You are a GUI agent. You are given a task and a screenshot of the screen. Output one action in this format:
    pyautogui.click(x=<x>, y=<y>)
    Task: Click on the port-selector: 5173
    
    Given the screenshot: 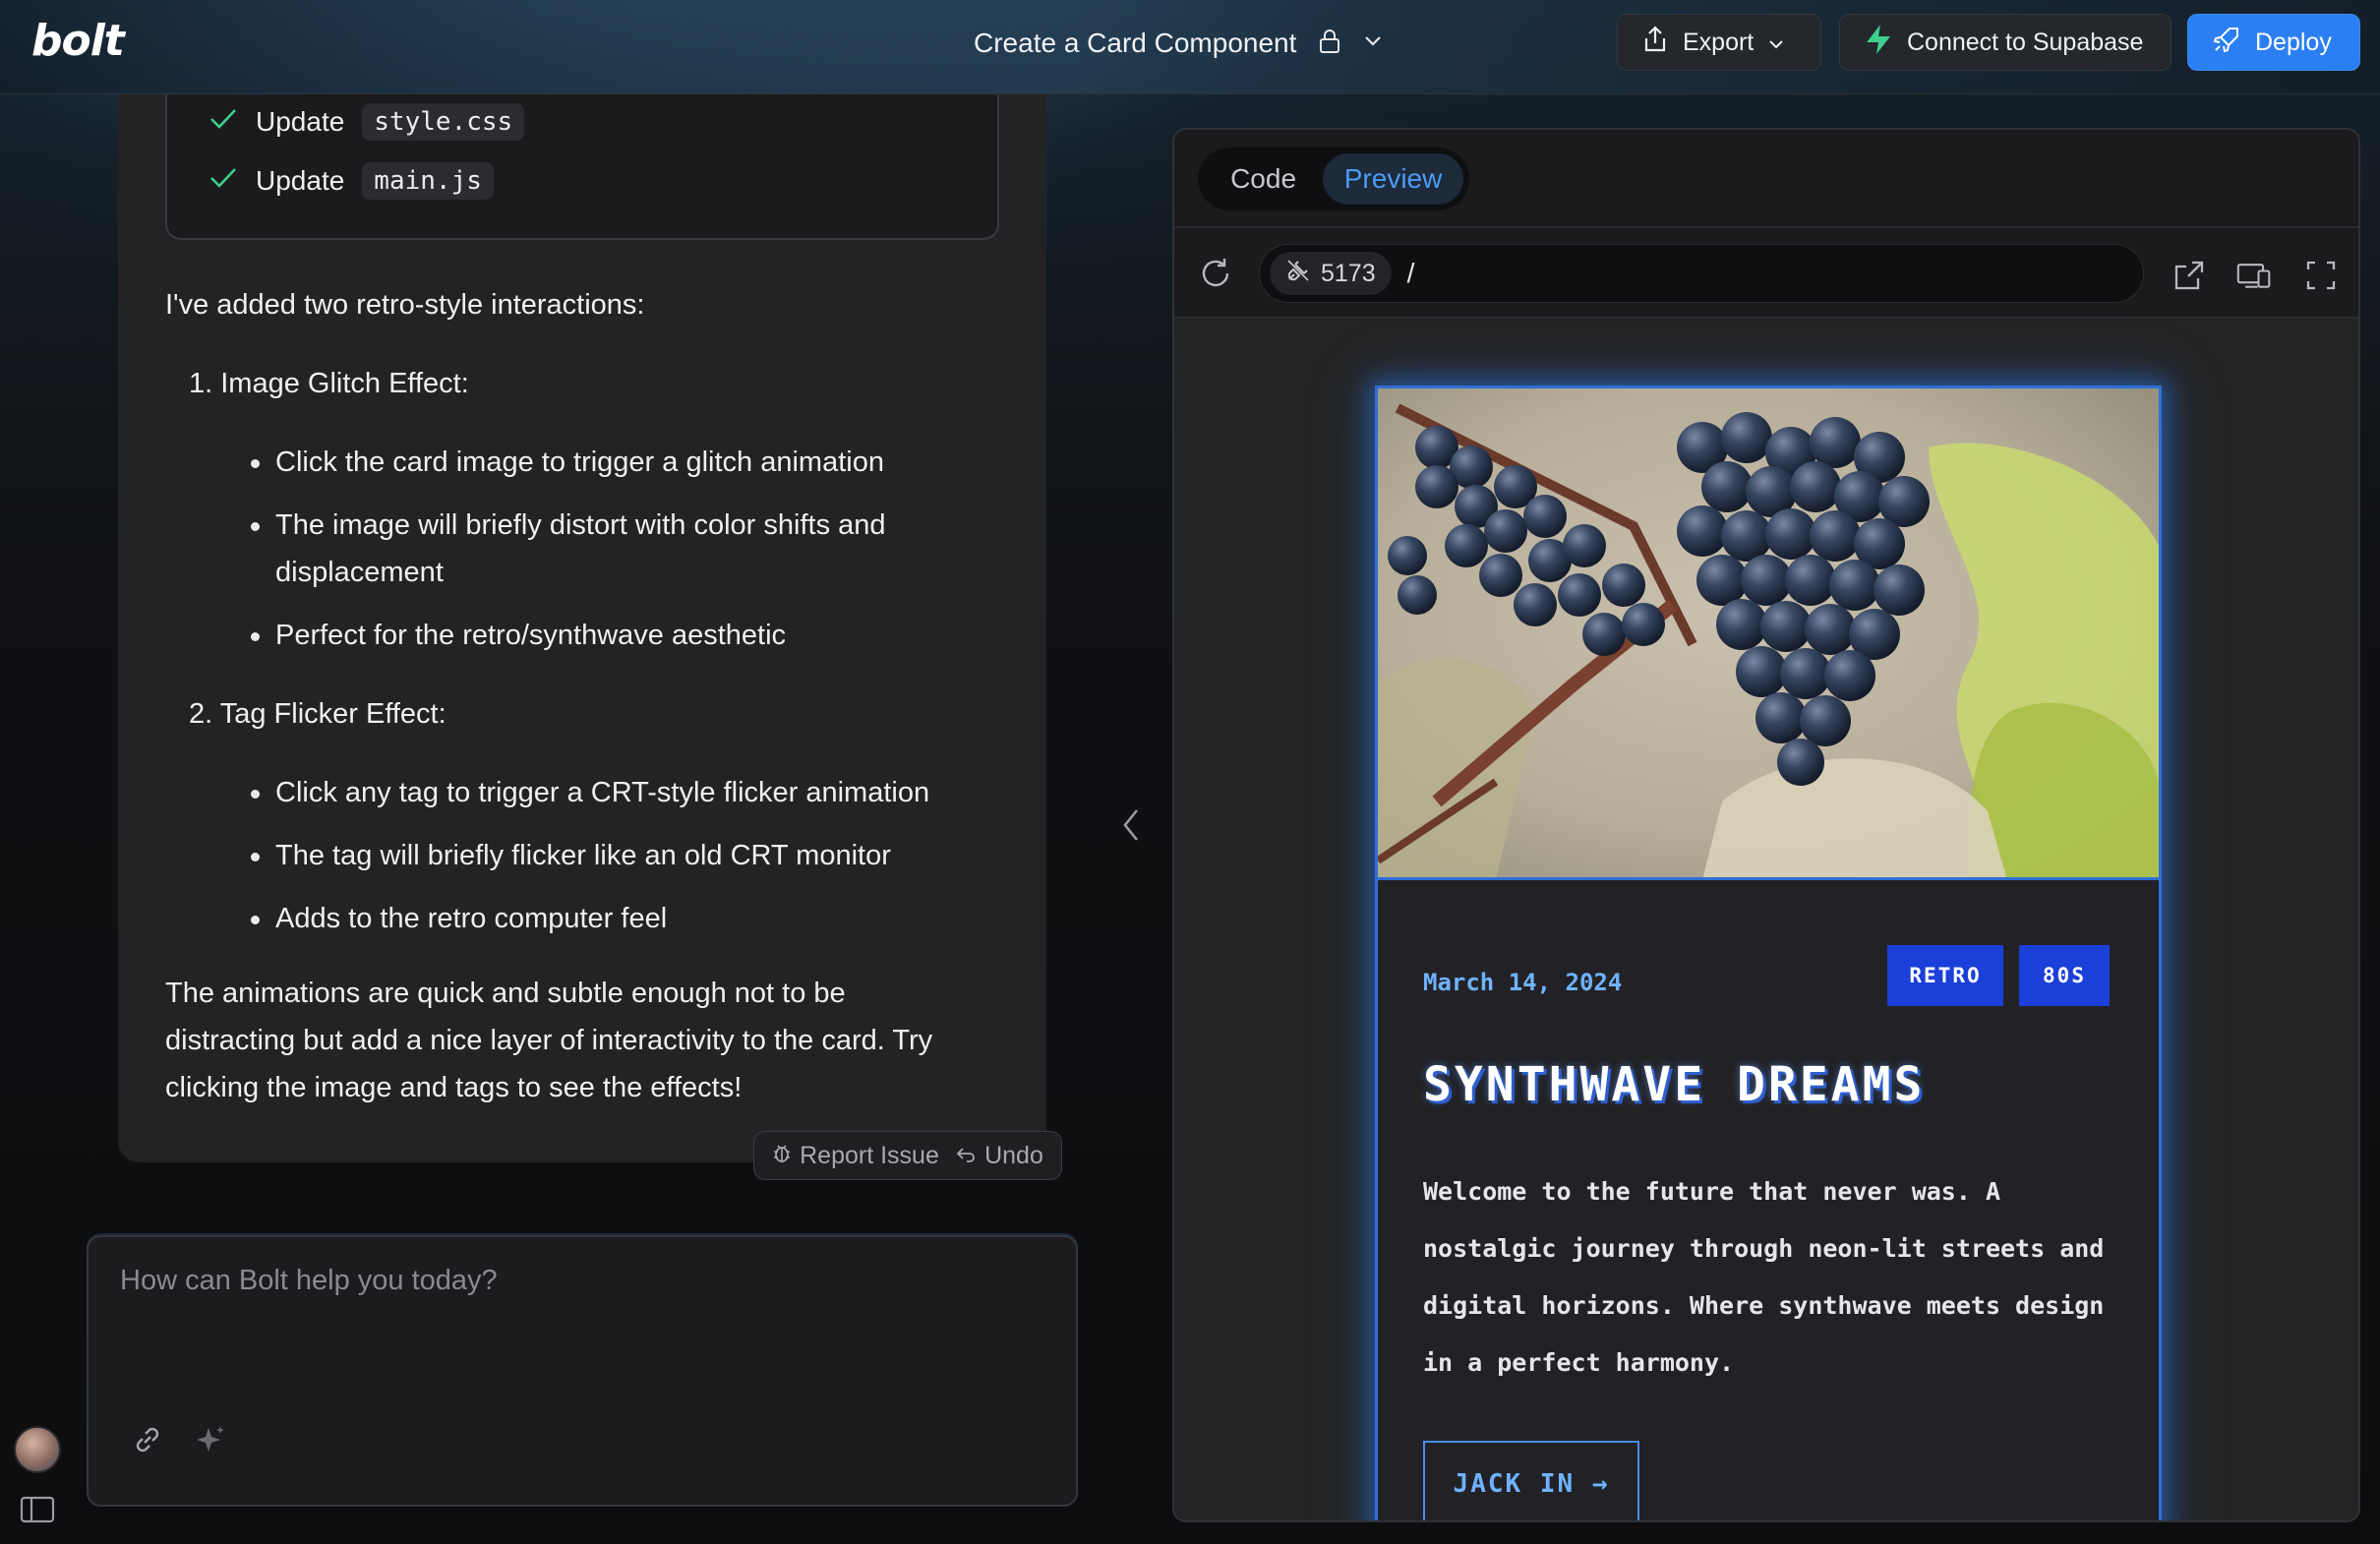 What is the action you would take?
    pyautogui.click(x=1331, y=273)
    